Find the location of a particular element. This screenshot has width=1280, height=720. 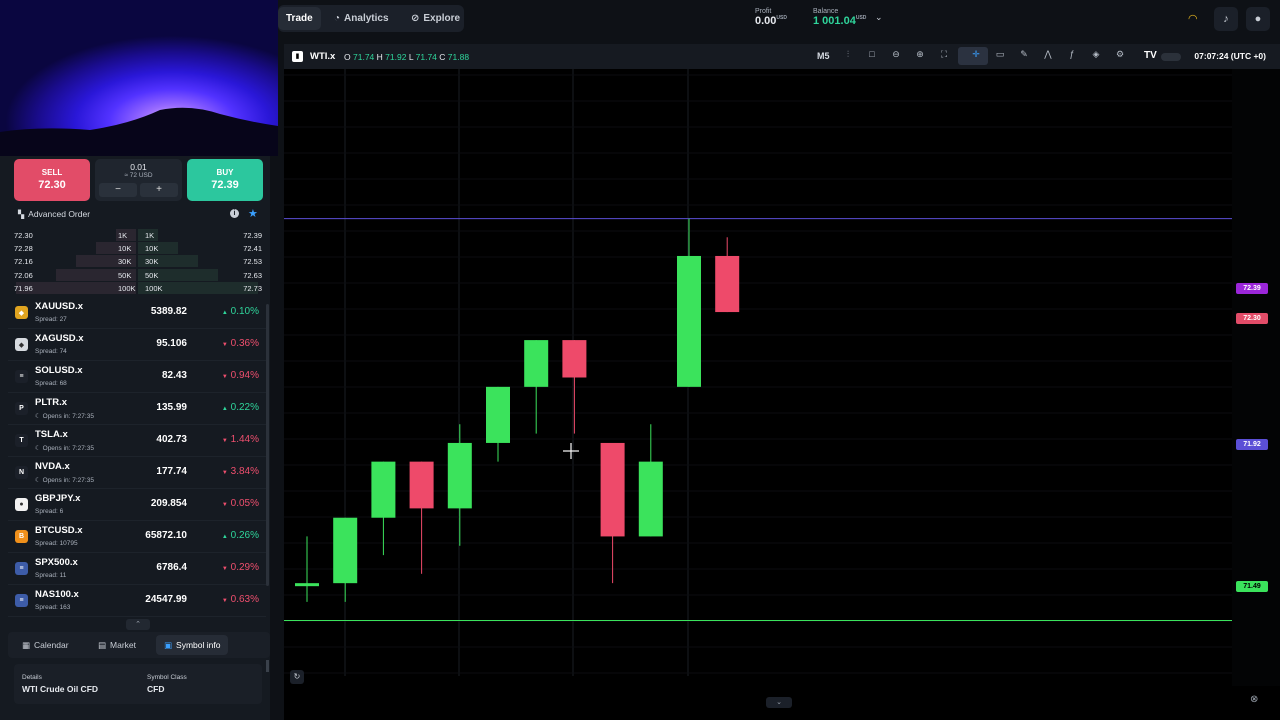

symbol-subtitle: Spread: 27 is located at coordinates (51, 319).